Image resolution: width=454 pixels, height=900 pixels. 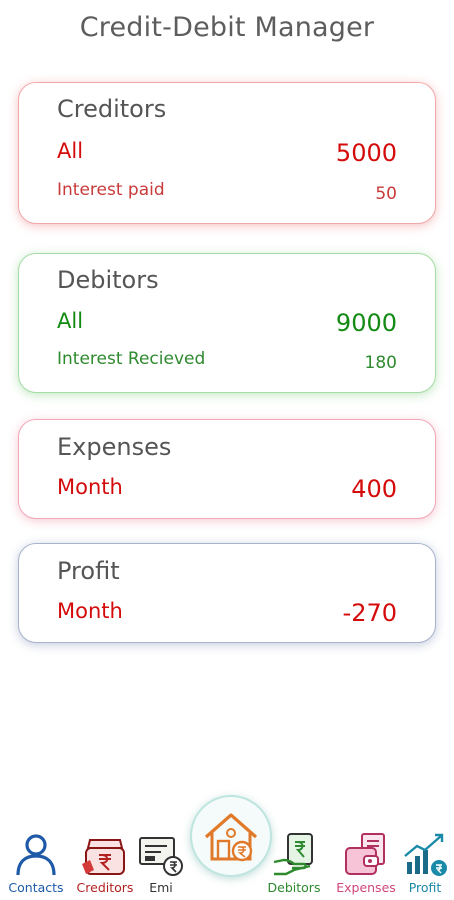 I want to click on creditors-all-value: 5000, so click(x=366, y=153).